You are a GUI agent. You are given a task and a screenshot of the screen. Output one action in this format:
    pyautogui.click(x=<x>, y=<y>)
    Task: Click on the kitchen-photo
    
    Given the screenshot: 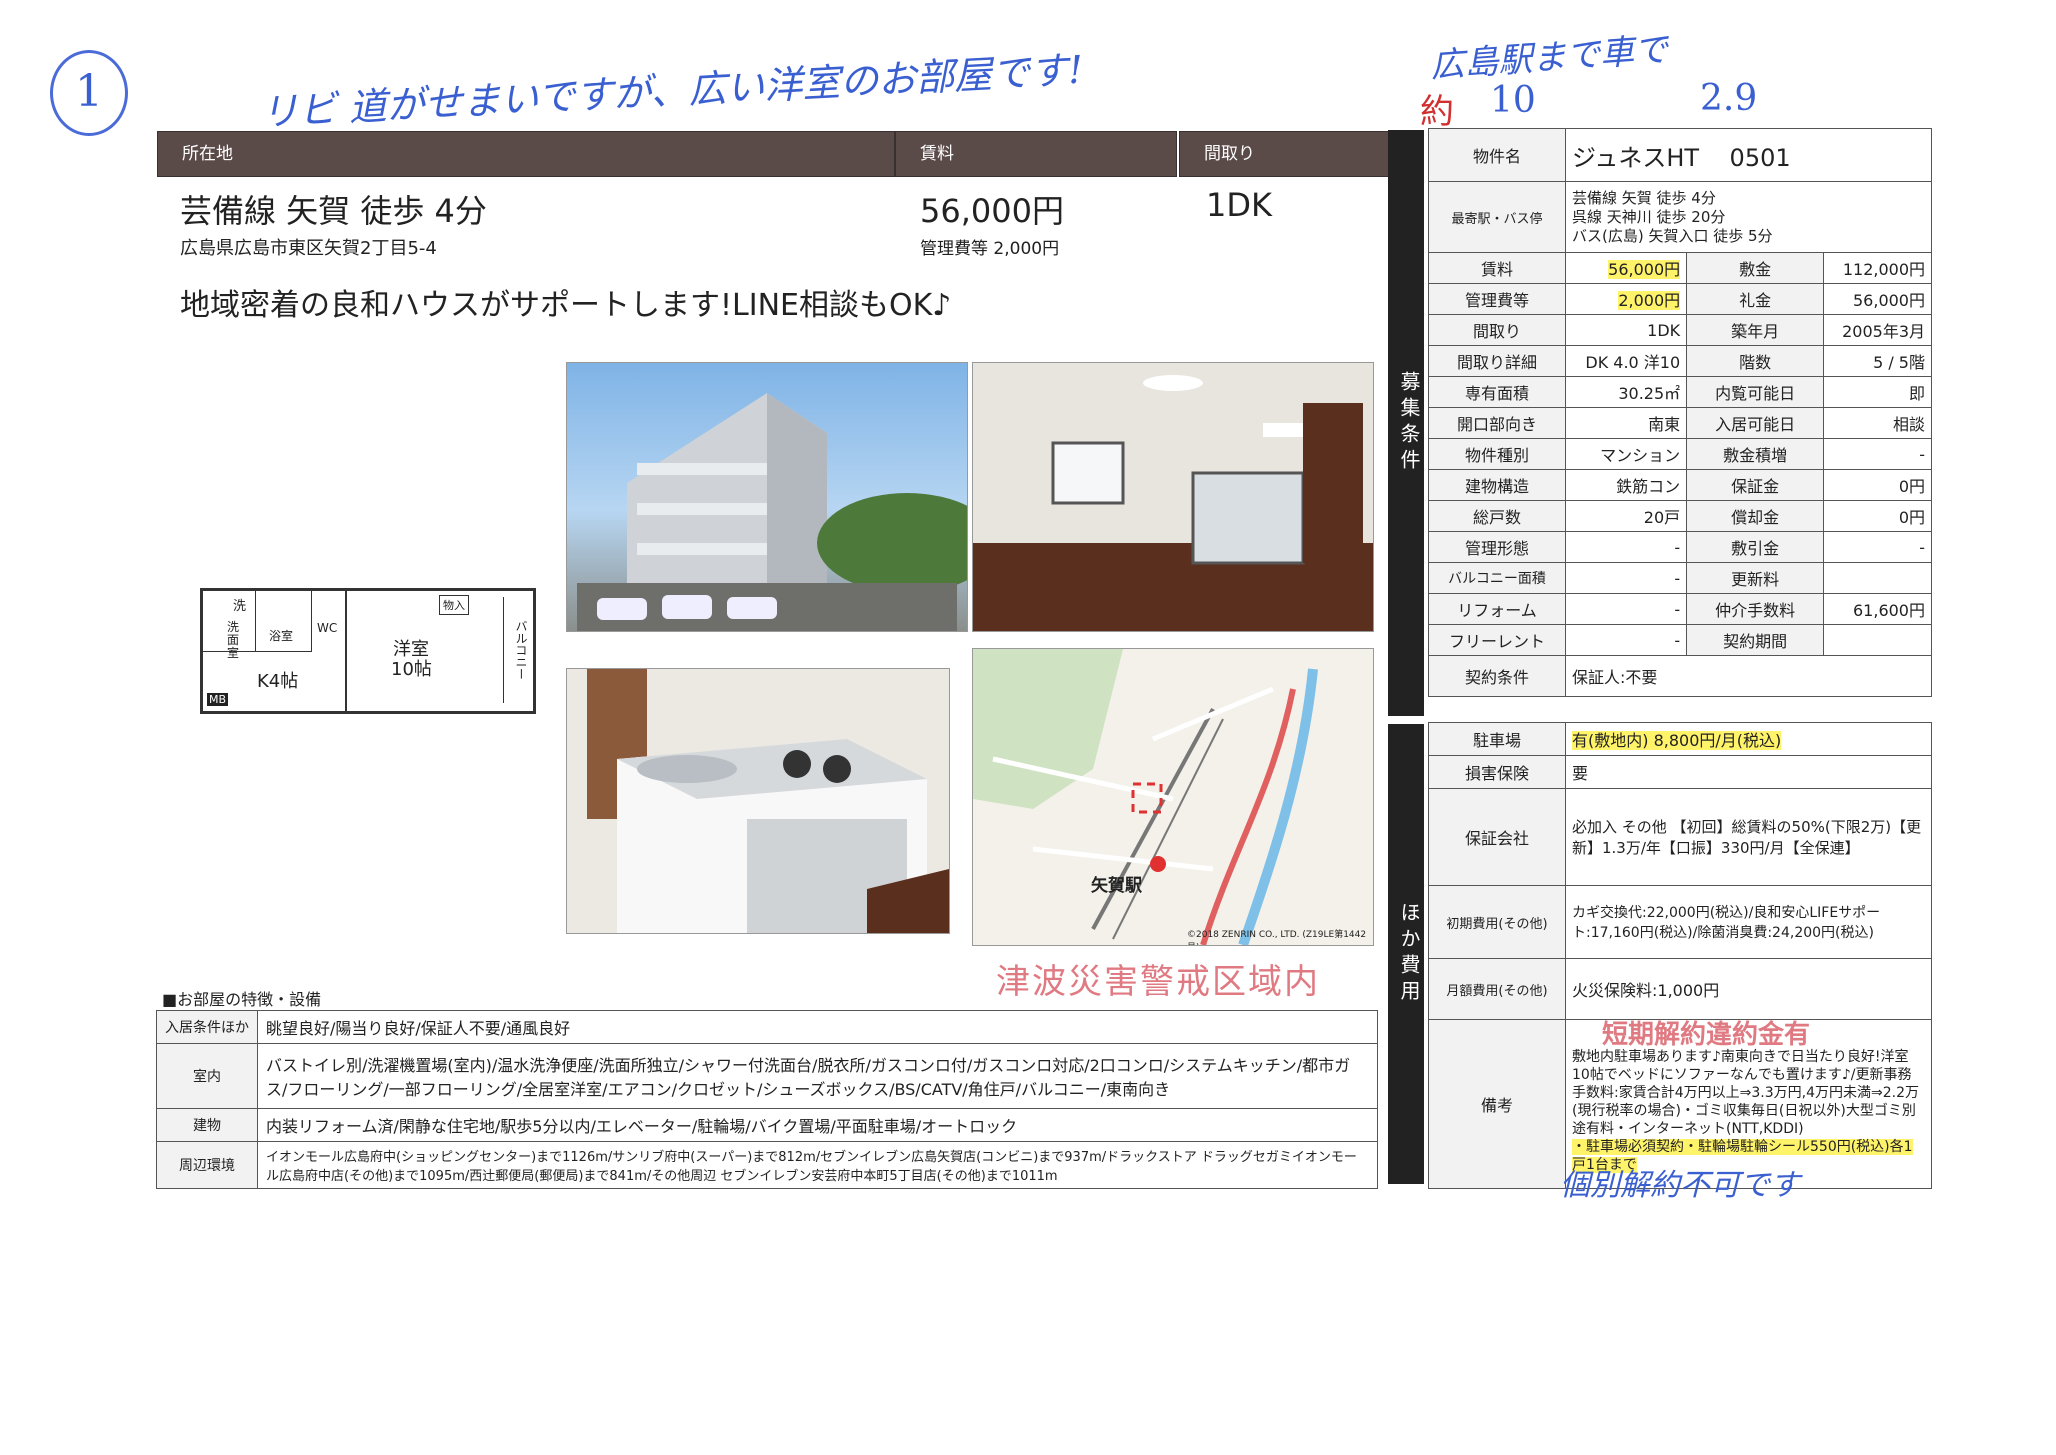 What is the action you would take?
    pyautogui.click(x=758, y=801)
    